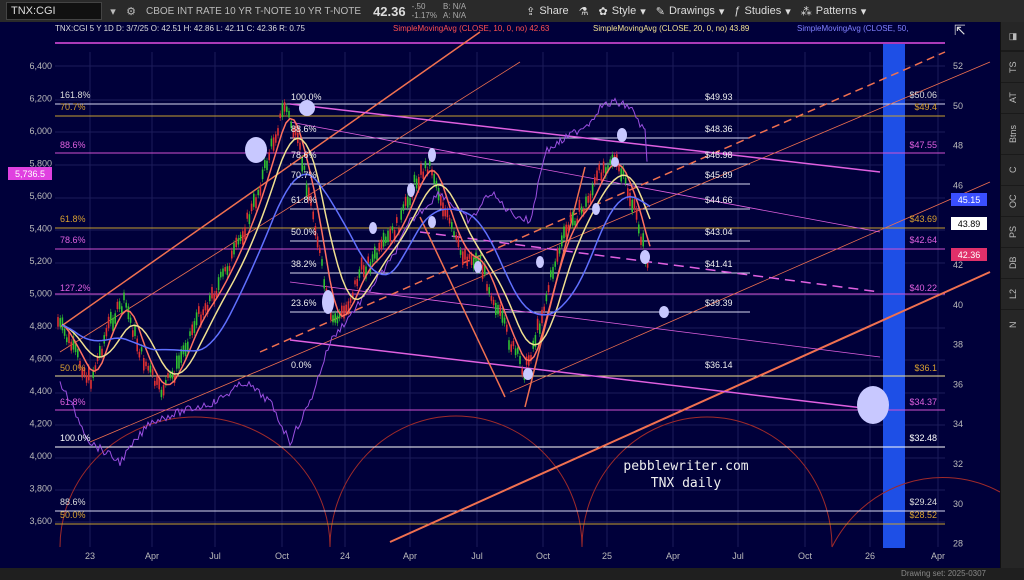  What do you see at coordinates (54, 11) in the screenshot?
I see `symbol-input: TNX:CGI` at bounding box center [54, 11].